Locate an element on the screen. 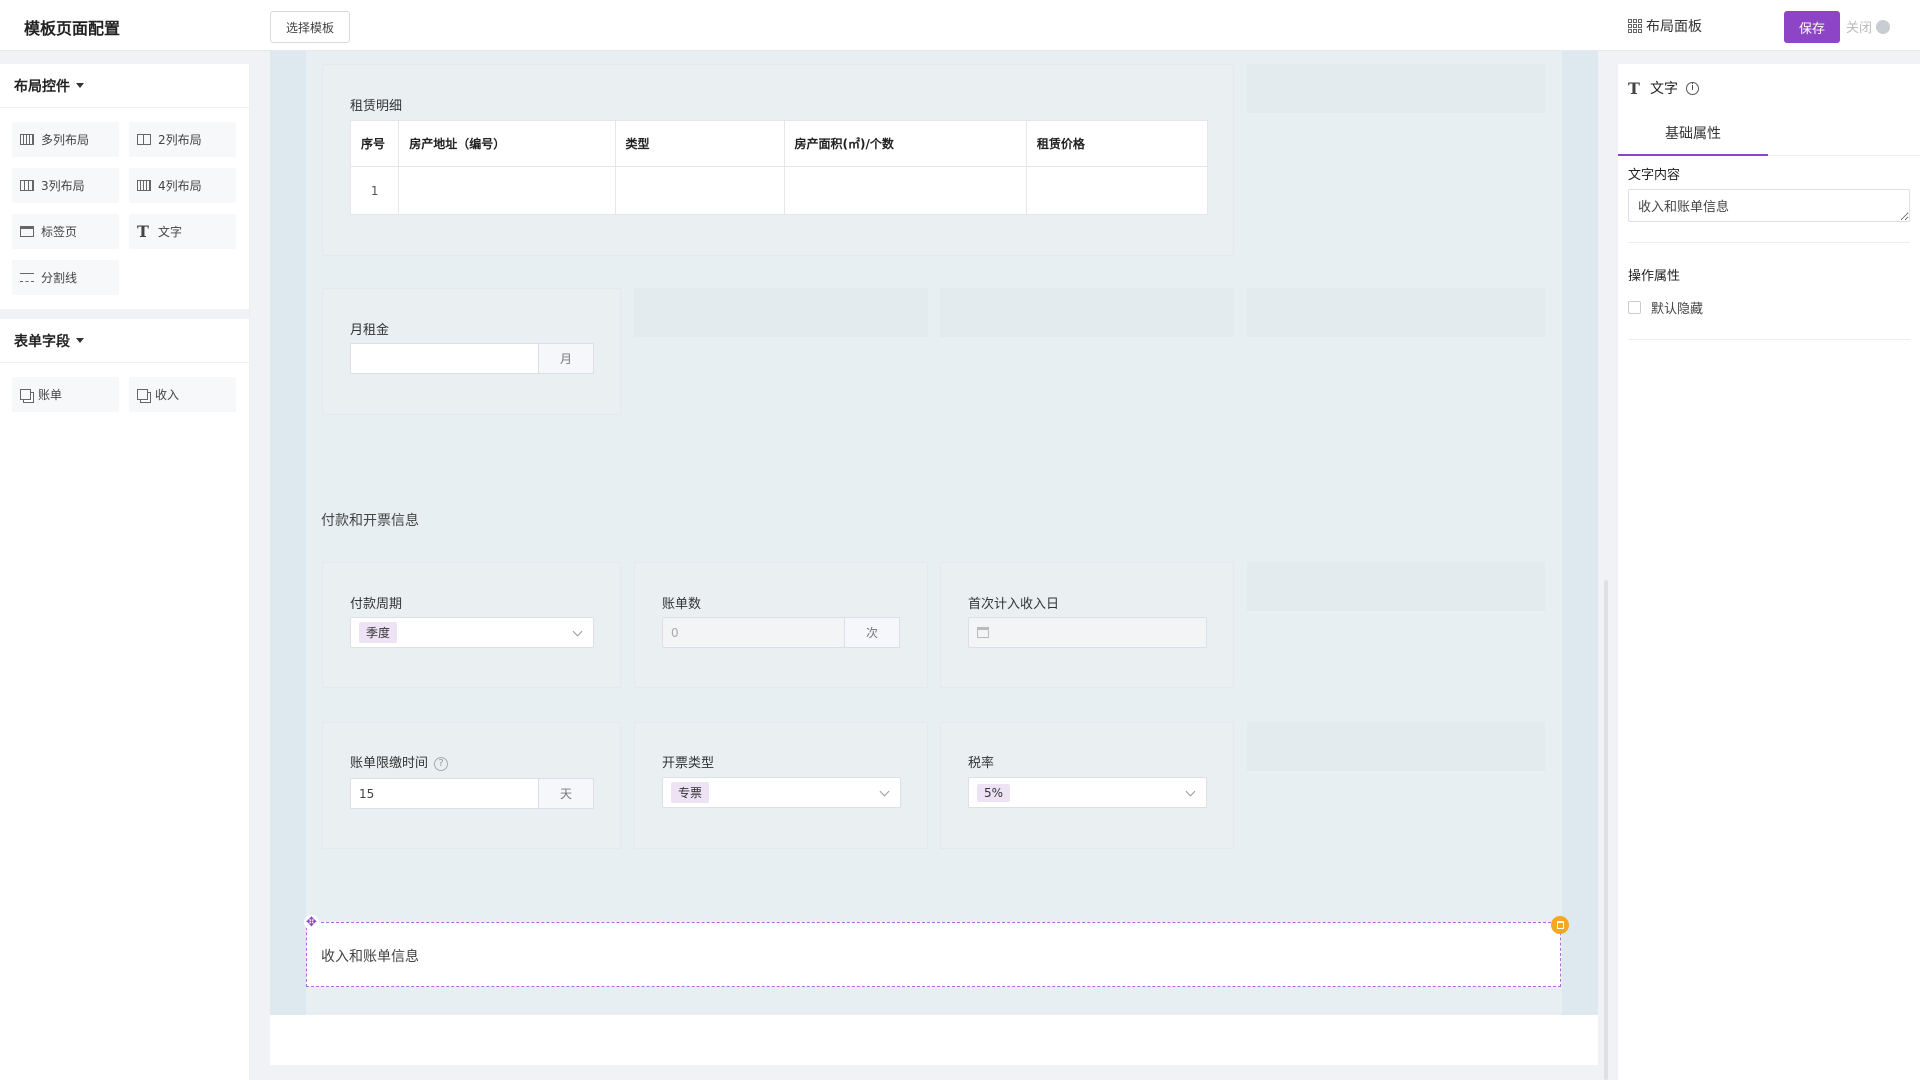  widget-tabs: 标签页 is located at coordinates (65, 231).